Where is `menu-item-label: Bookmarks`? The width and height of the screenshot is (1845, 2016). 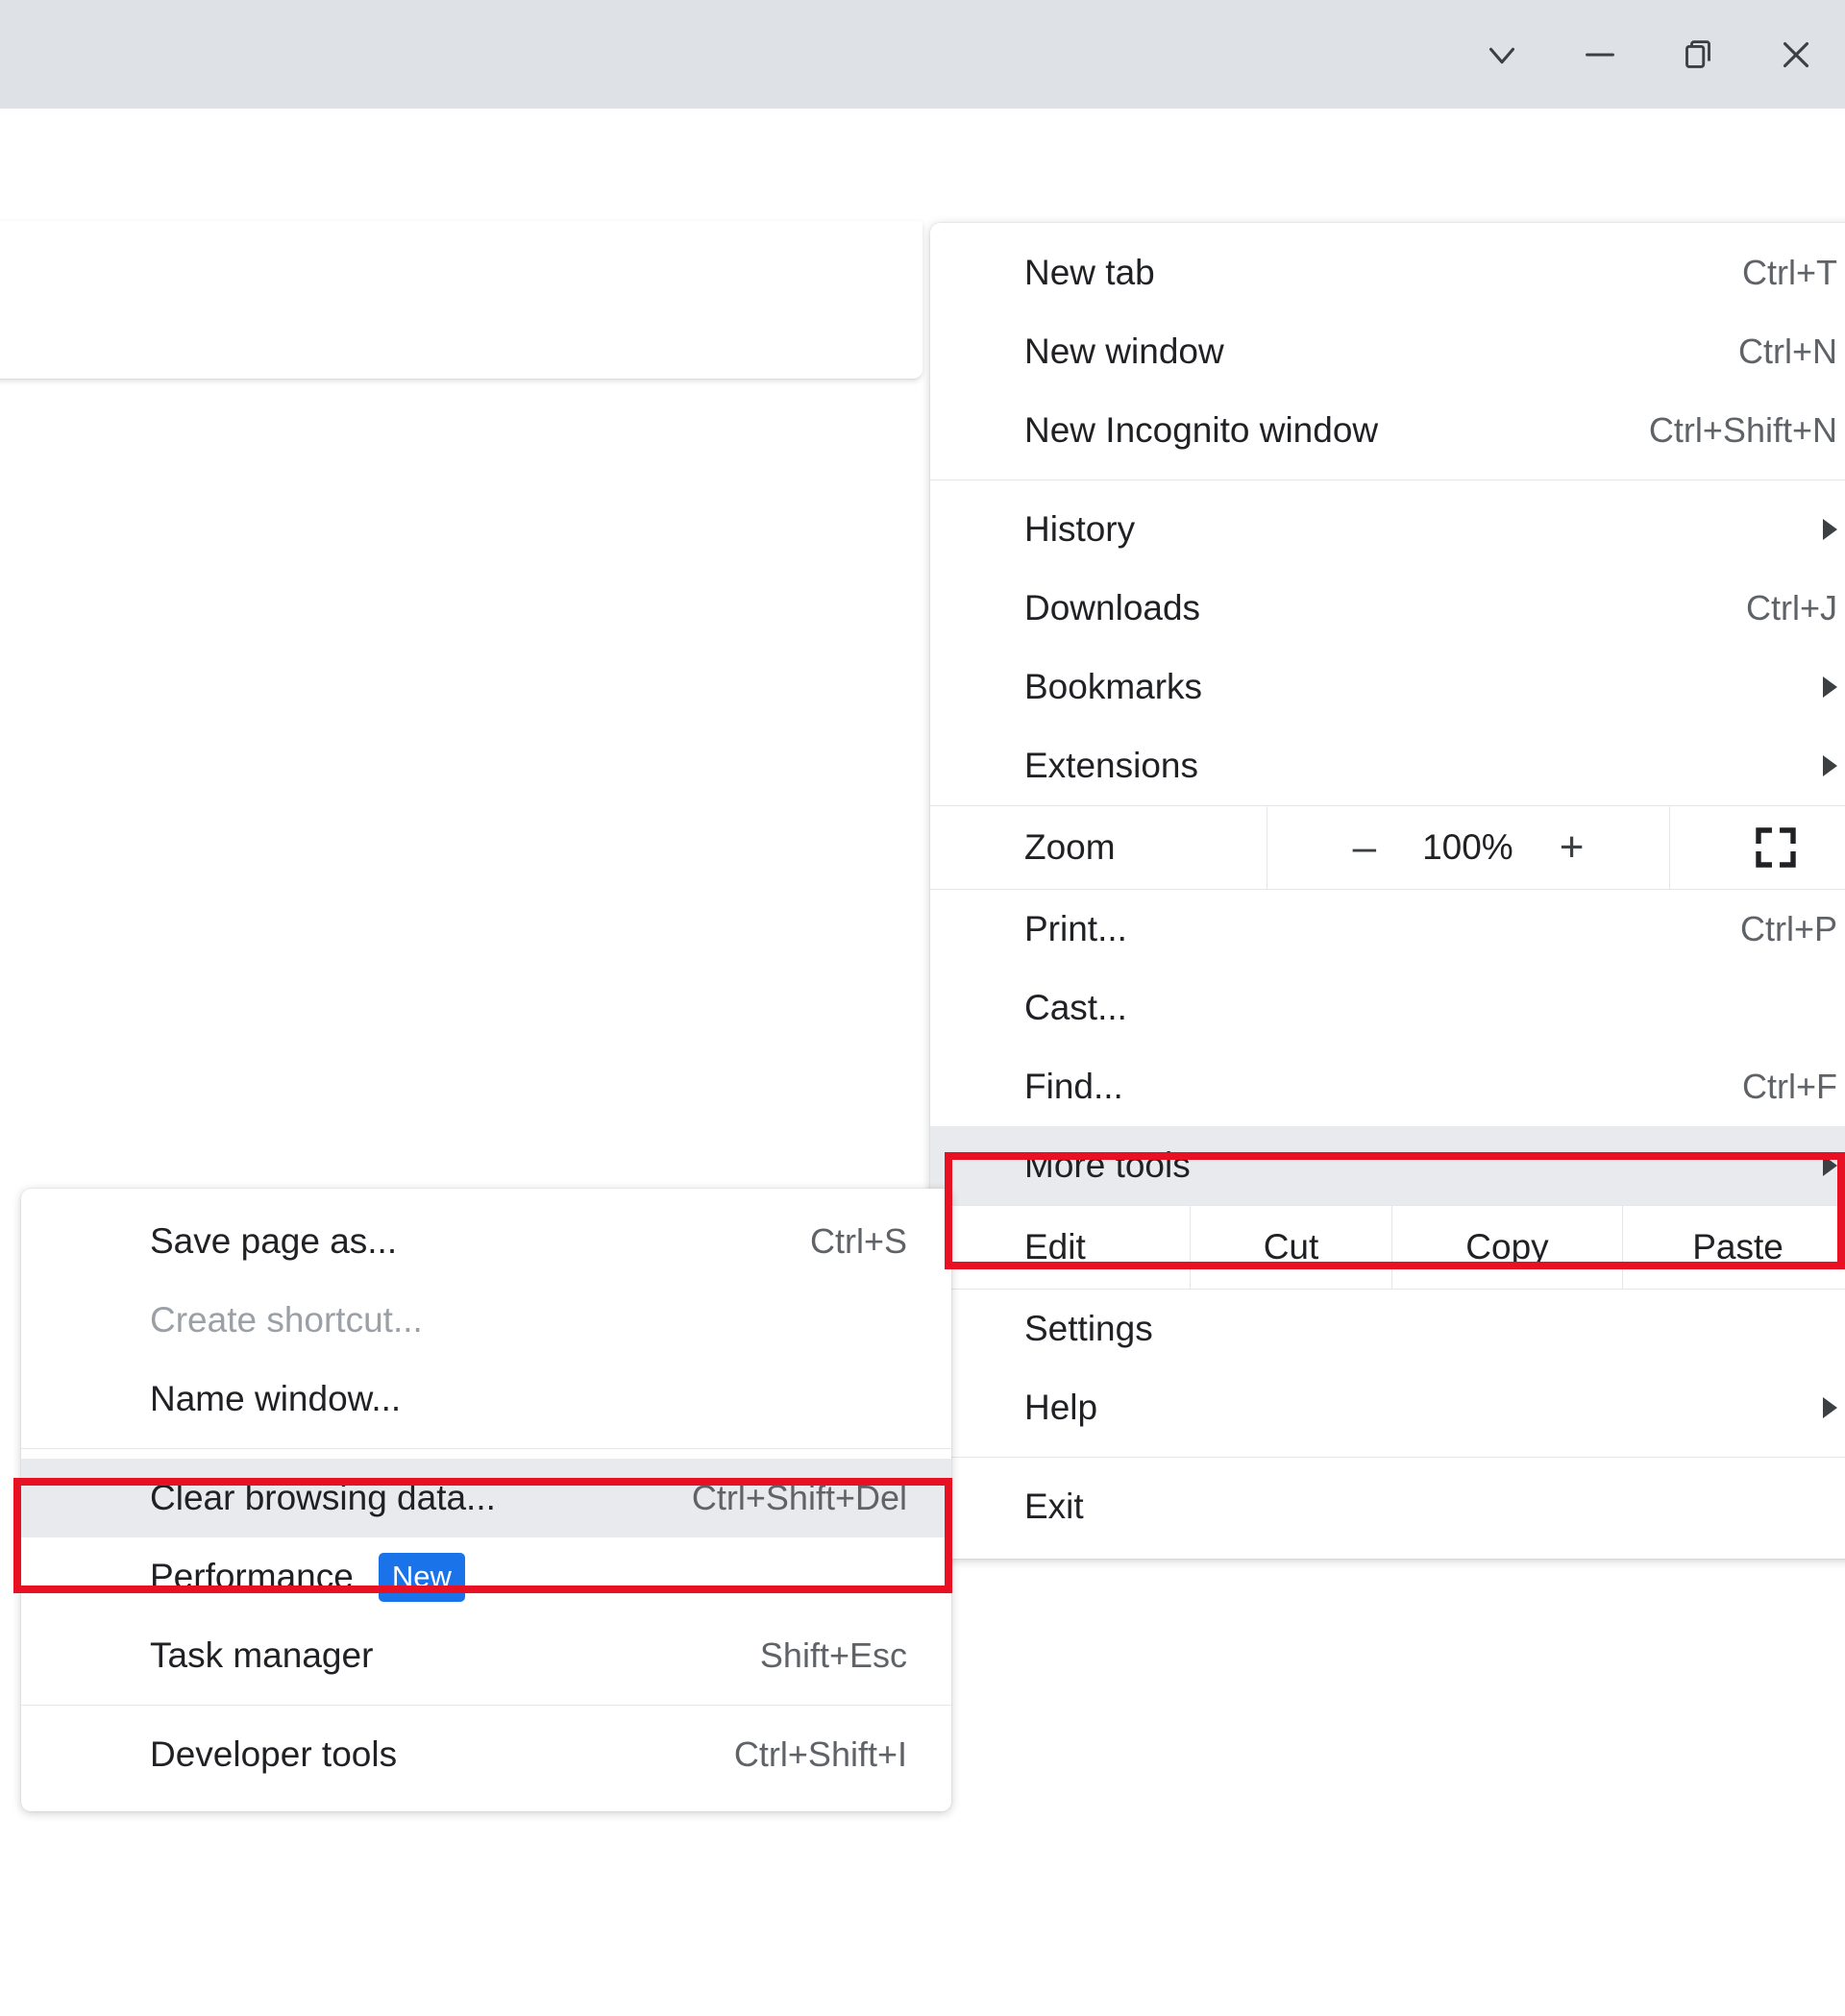
menu-item-label: Bookmarks is located at coordinates (1114, 687).